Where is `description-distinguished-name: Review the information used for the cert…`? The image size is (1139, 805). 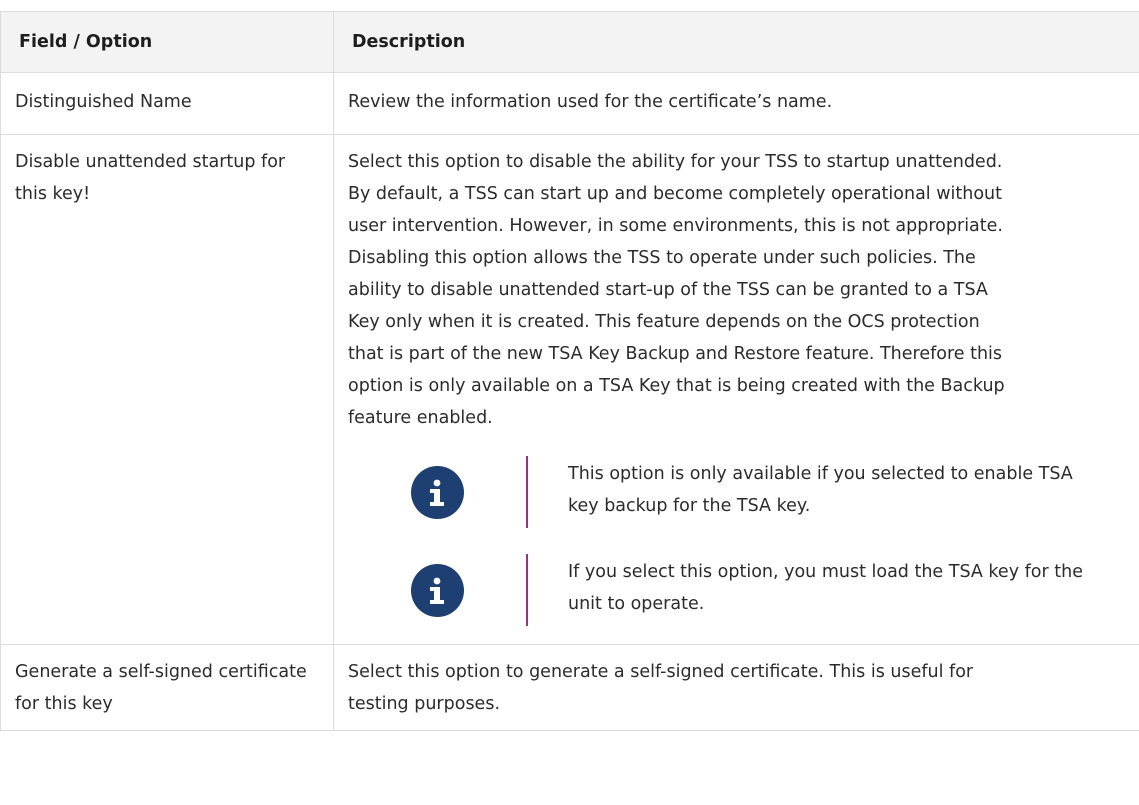
description-distinguished-name: Review the information used for the cert… is located at coordinates (736, 103).